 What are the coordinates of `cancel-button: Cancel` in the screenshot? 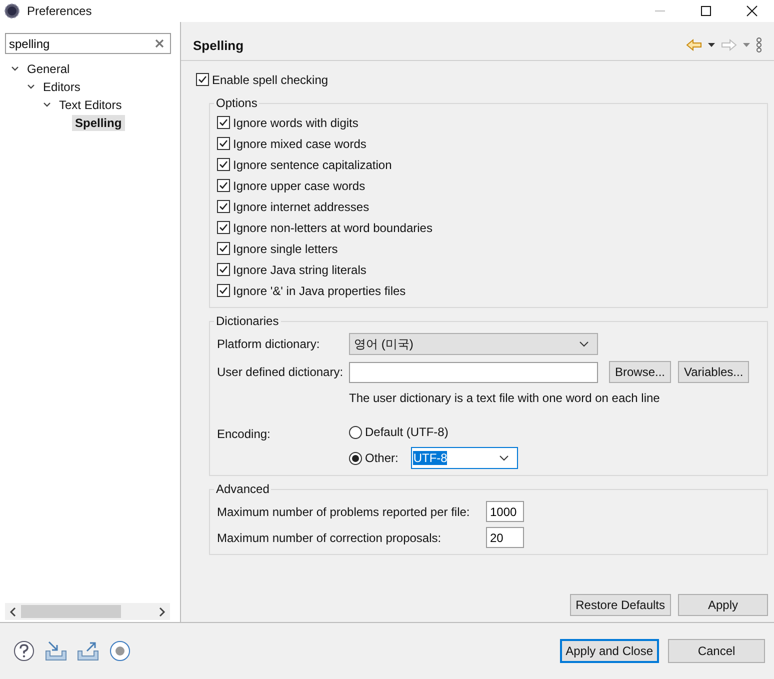 It's located at (716, 651).